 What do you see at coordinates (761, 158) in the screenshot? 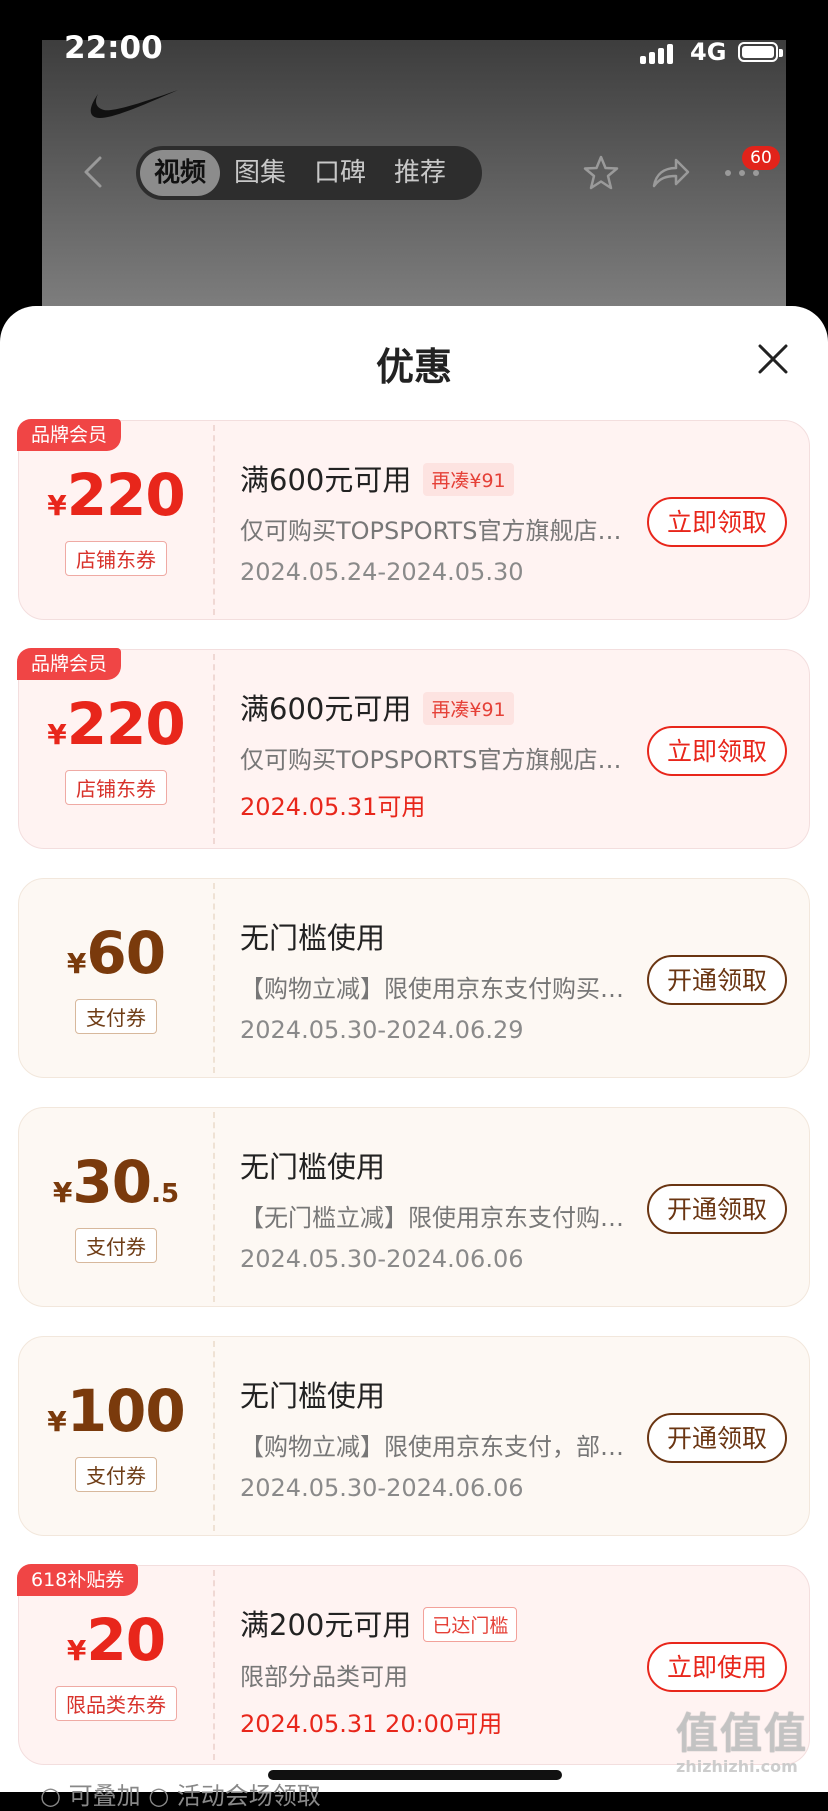
I see `message-count-badge: 60` at bounding box center [761, 158].